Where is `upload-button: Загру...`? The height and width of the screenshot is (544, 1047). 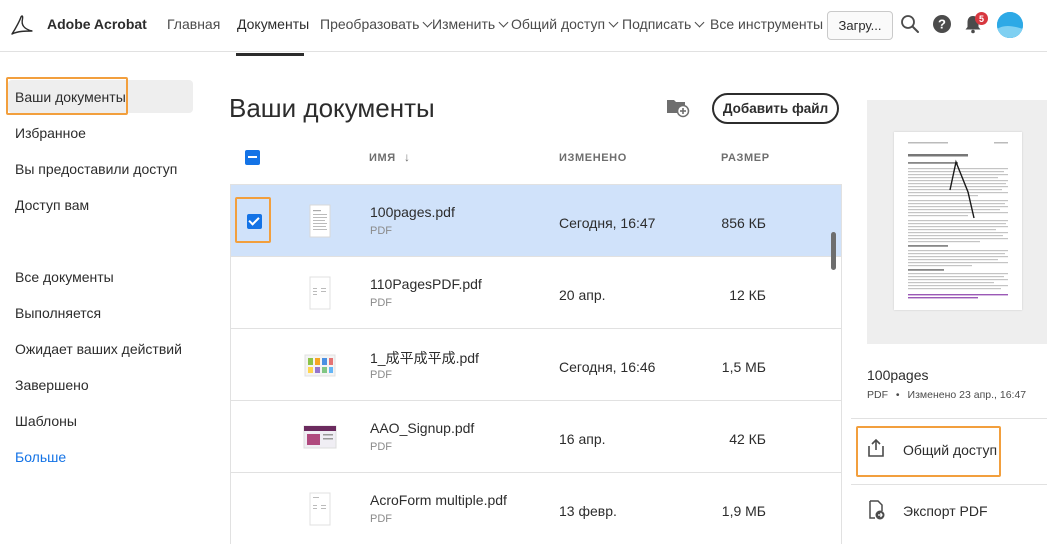 upload-button: Загру... is located at coordinates (860, 25).